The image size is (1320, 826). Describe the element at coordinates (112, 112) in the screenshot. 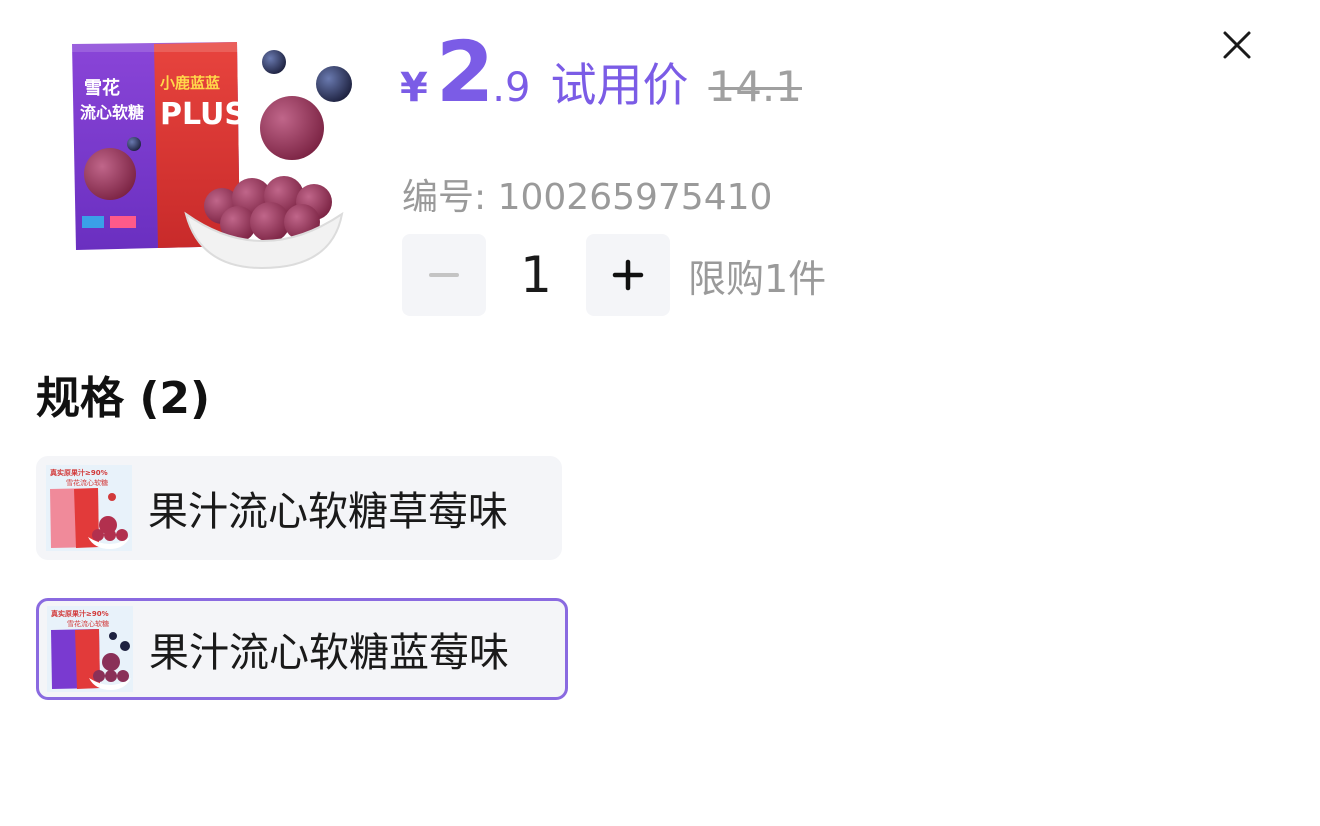

I see `svg-text: 流心软糖` at that location.